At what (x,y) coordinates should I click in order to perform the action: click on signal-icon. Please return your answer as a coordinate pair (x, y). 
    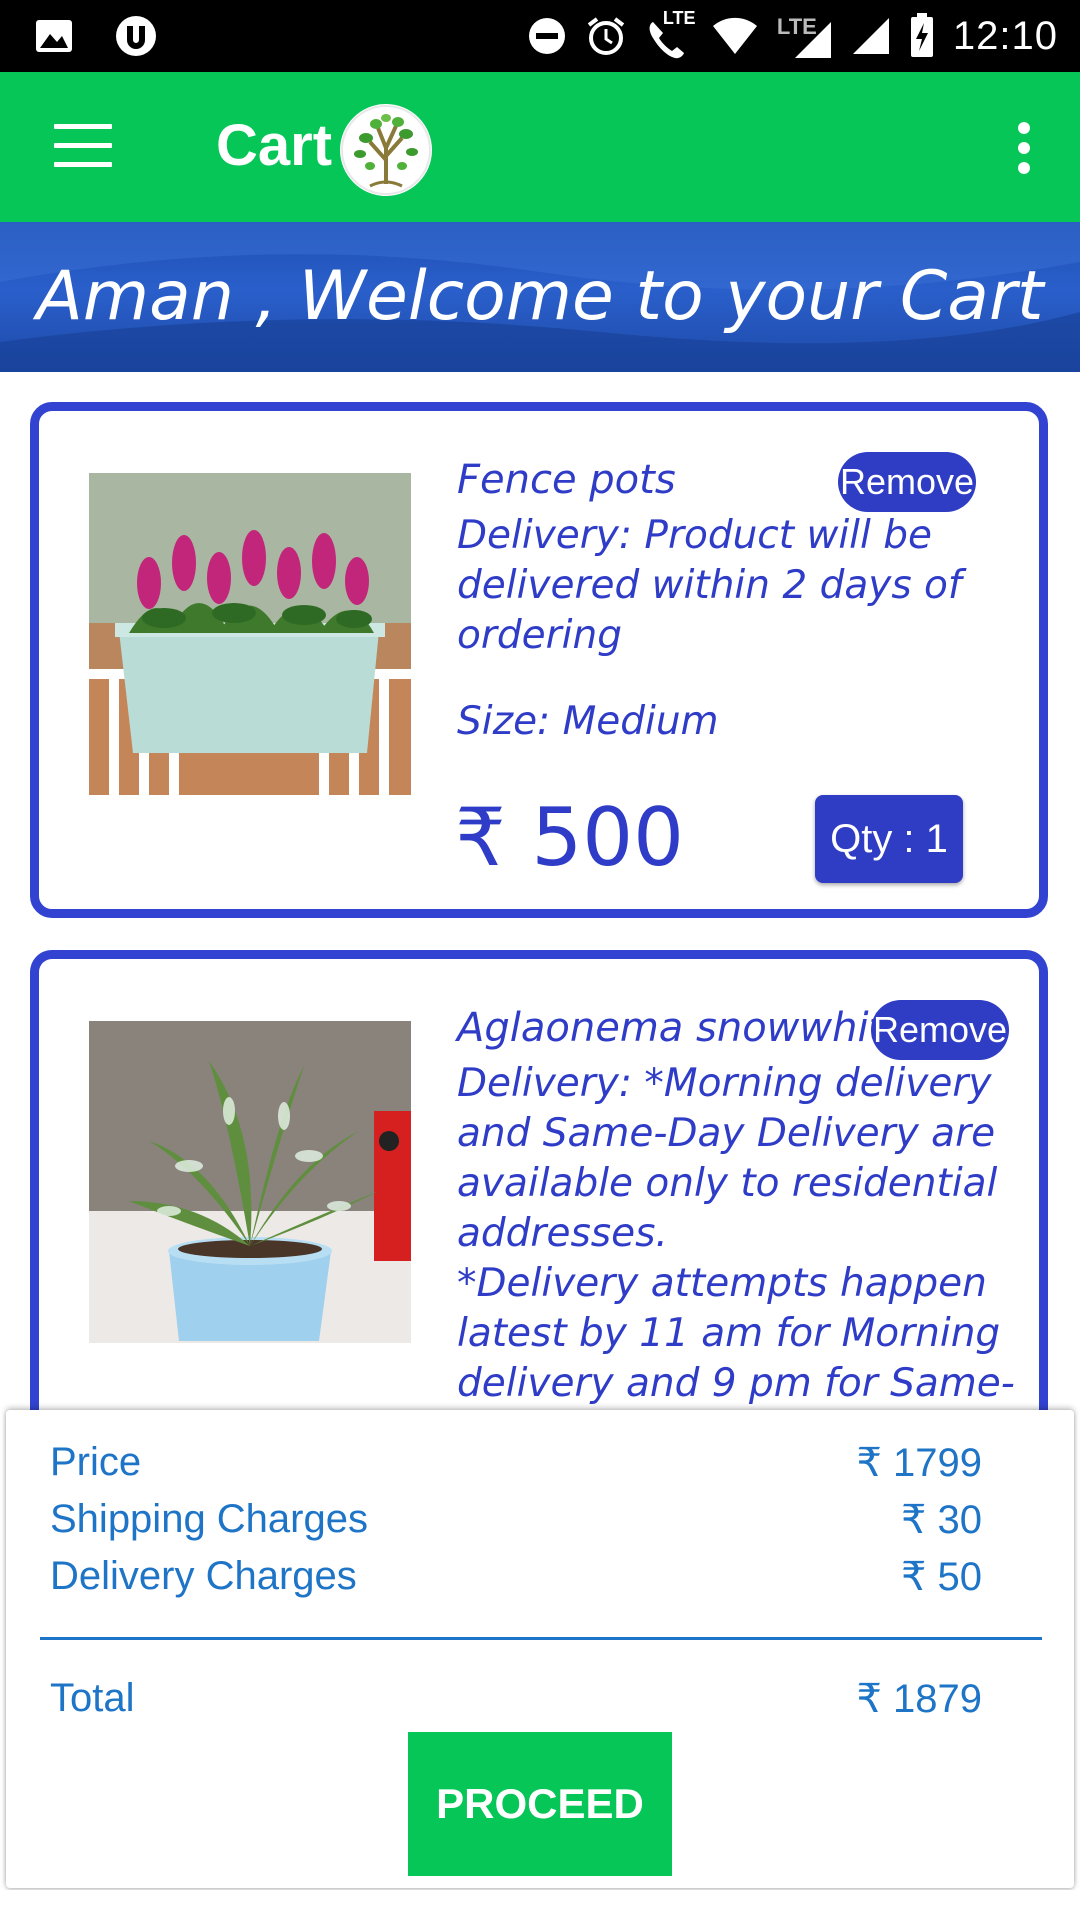
    Looking at the image, I should click on (870, 36).